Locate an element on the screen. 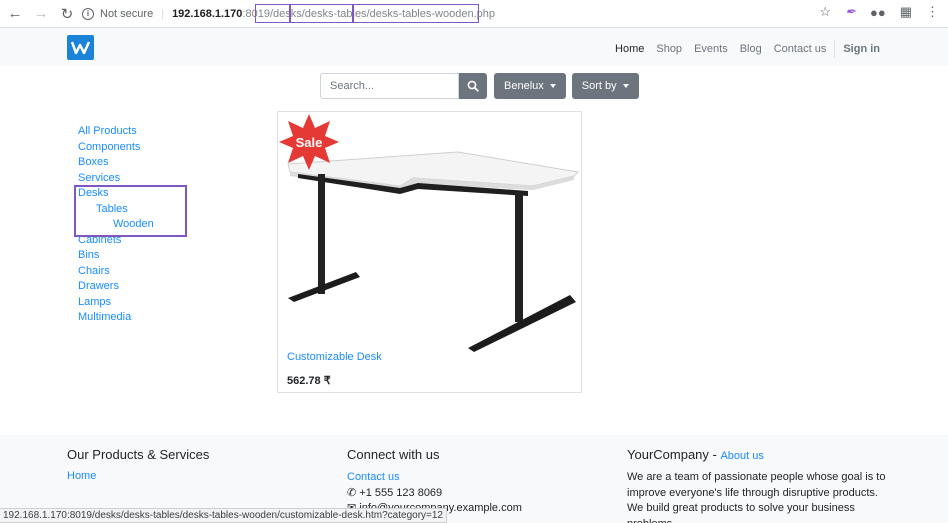 The width and height of the screenshot is (948, 523). site-header: Home Shop Events Blog Contact us Sign in is located at coordinates (474, 47).